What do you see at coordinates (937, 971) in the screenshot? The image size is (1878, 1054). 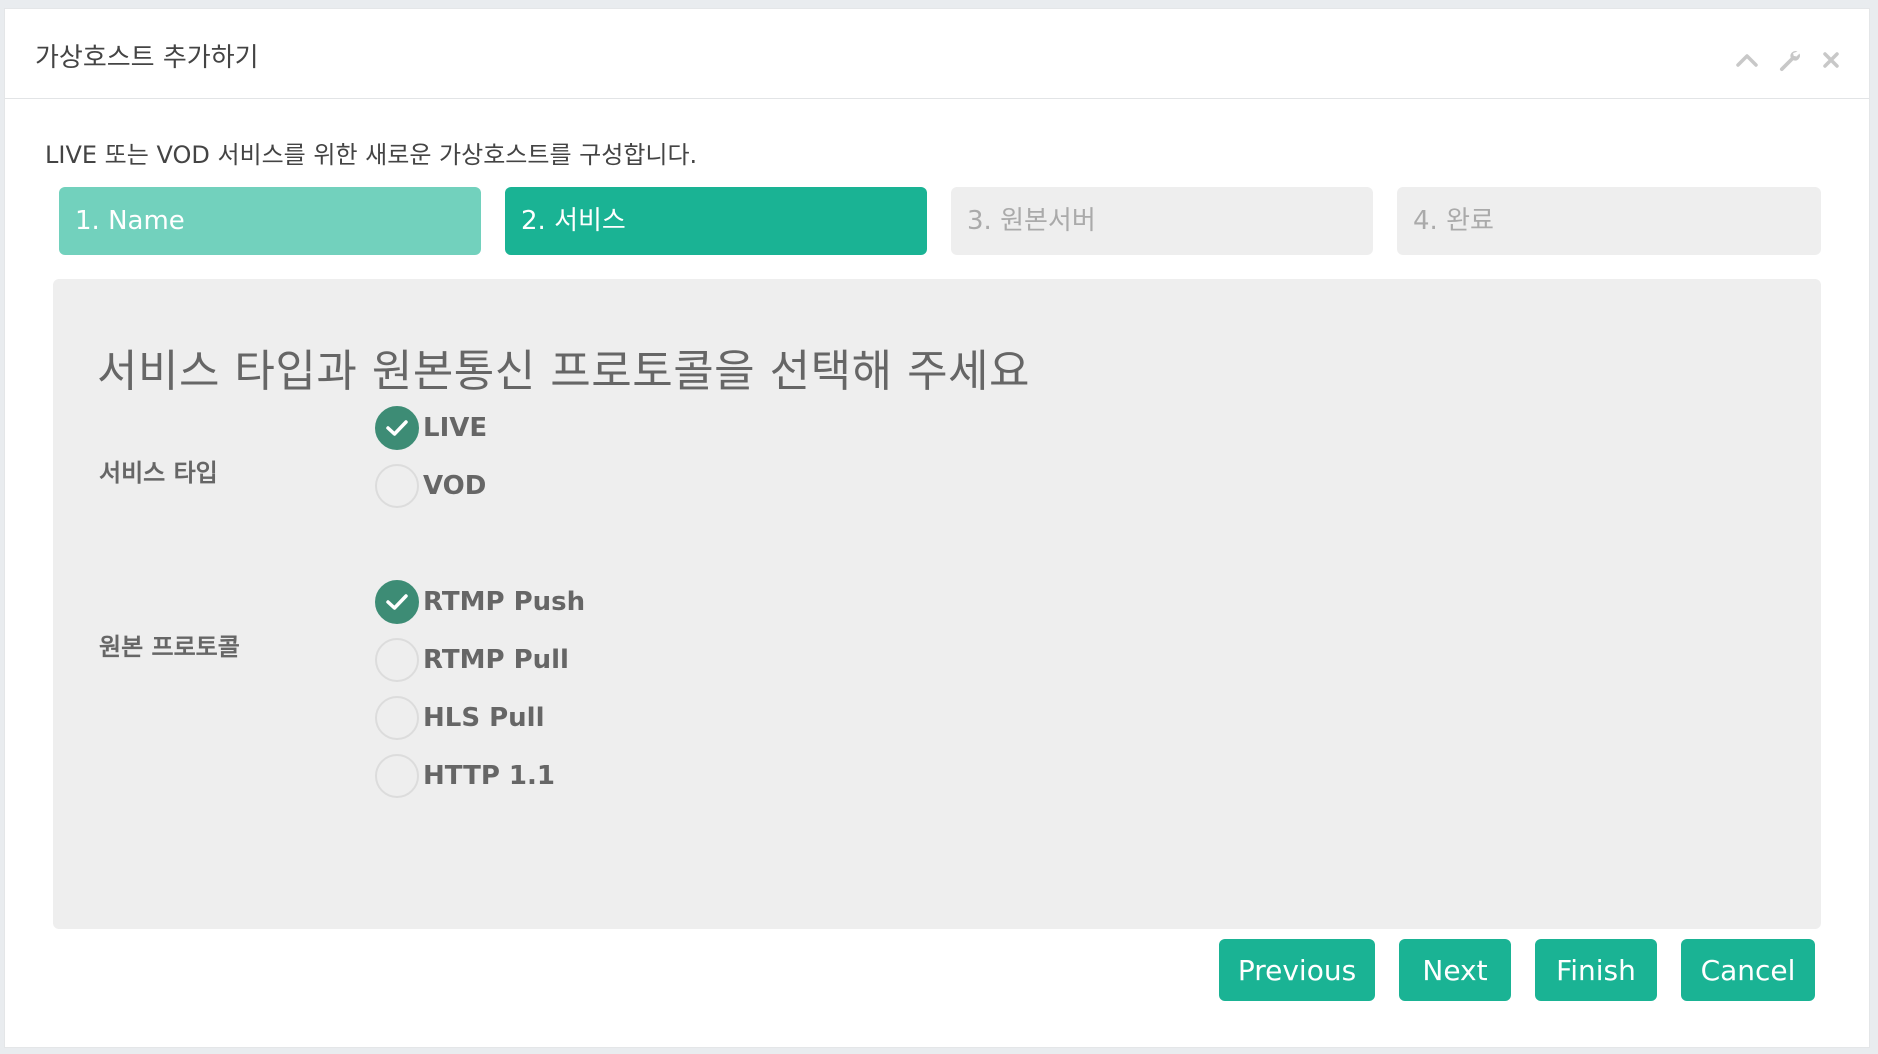 I see `wizard-actions: Previous Next Finish Cancel` at bounding box center [937, 971].